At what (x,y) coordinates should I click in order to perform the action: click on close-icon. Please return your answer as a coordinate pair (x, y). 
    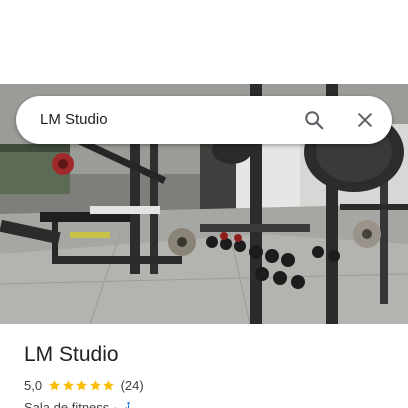
    Looking at the image, I should click on (365, 120).